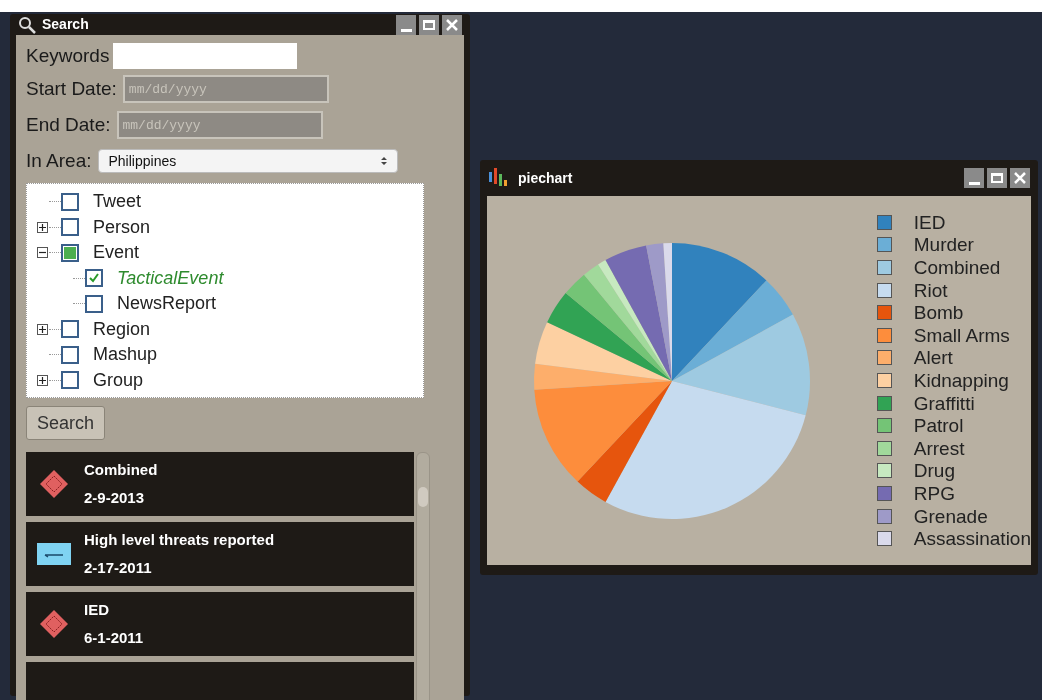 This screenshot has height=700, width=1042. I want to click on result-title: IED, so click(97, 609).